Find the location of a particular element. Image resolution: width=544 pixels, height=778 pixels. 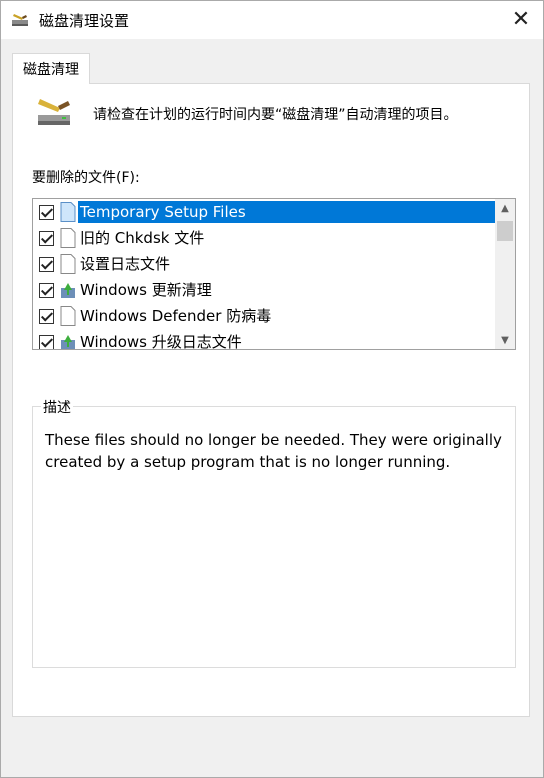

chevron-up-icon: ▲ is located at coordinates (505, 208).